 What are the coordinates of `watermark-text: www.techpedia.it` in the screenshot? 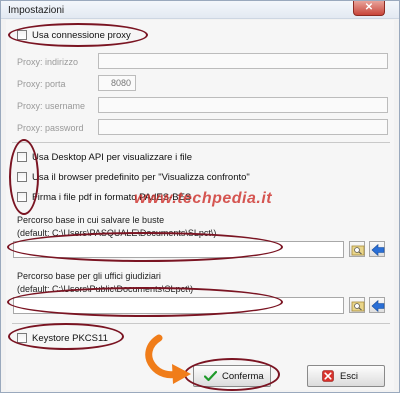 It's located at (203, 198).